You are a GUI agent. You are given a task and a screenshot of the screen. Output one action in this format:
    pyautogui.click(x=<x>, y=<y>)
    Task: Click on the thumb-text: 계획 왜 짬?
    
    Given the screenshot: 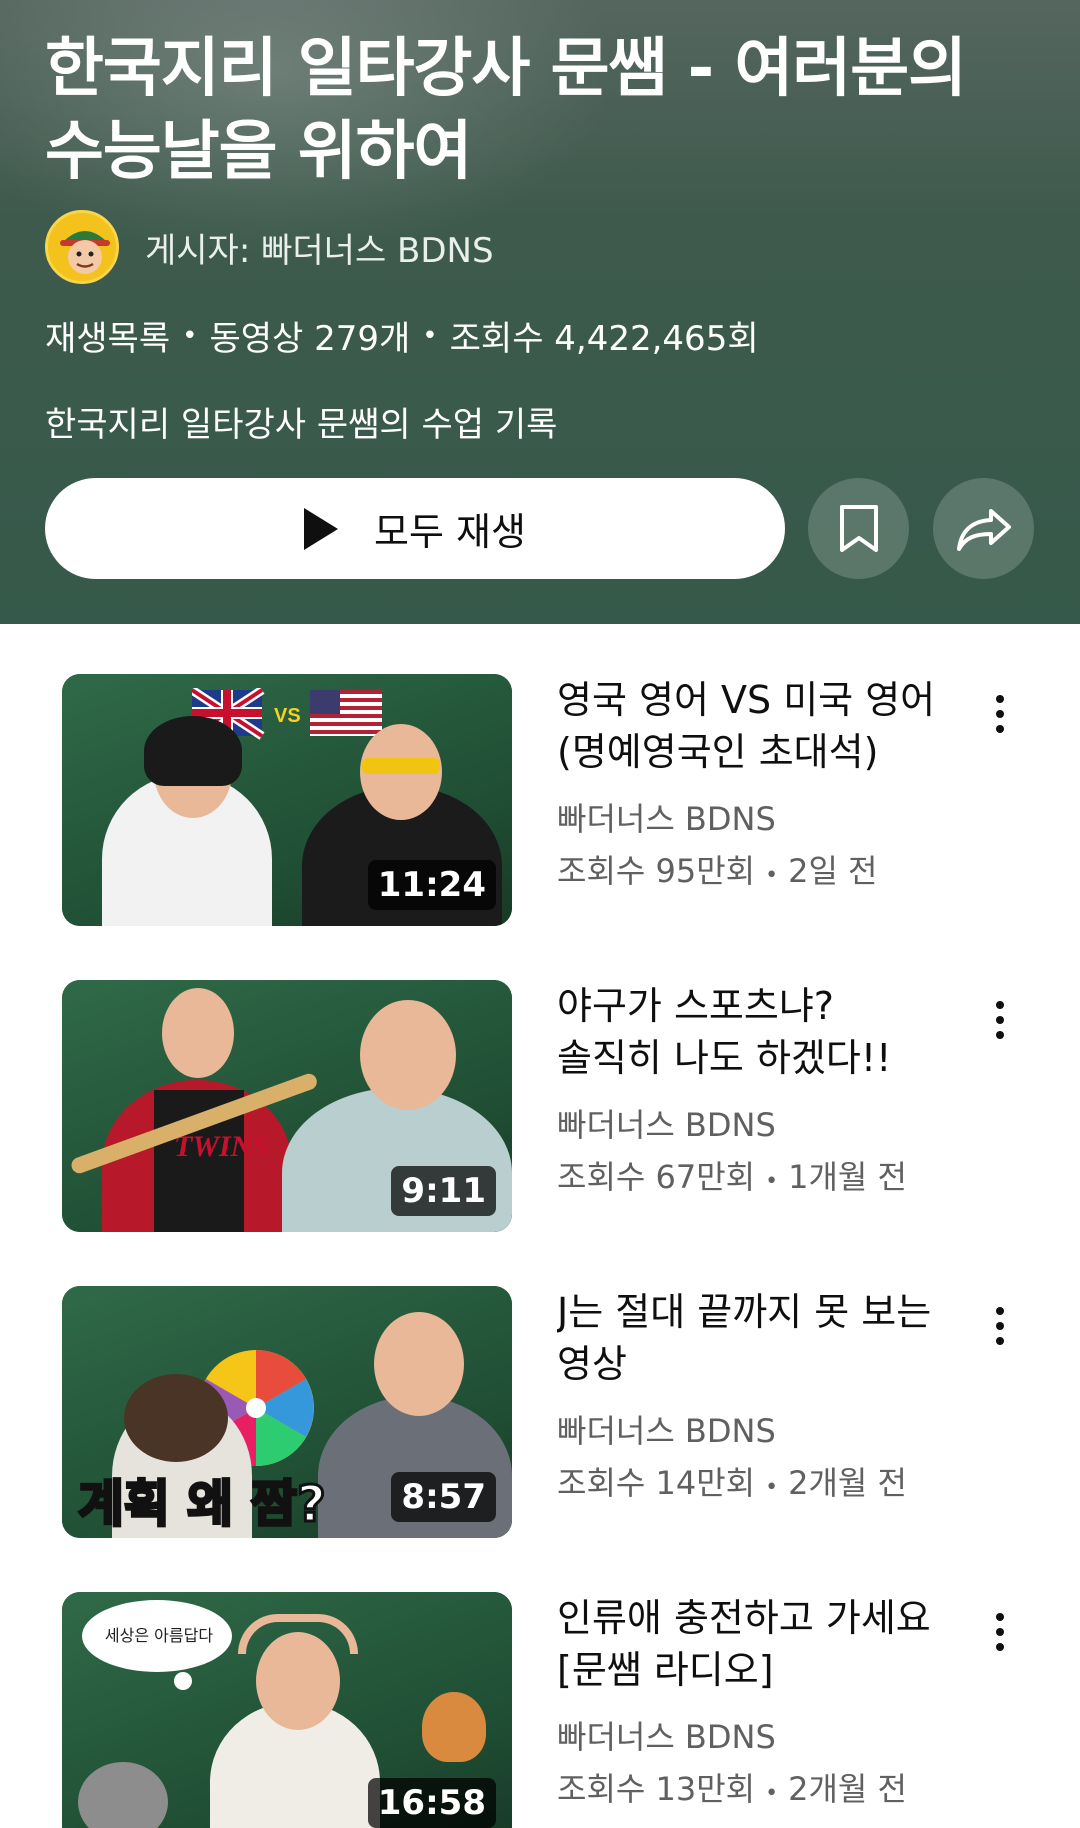 What is the action you would take?
    pyautogui.click(x=202, y=1504)
    